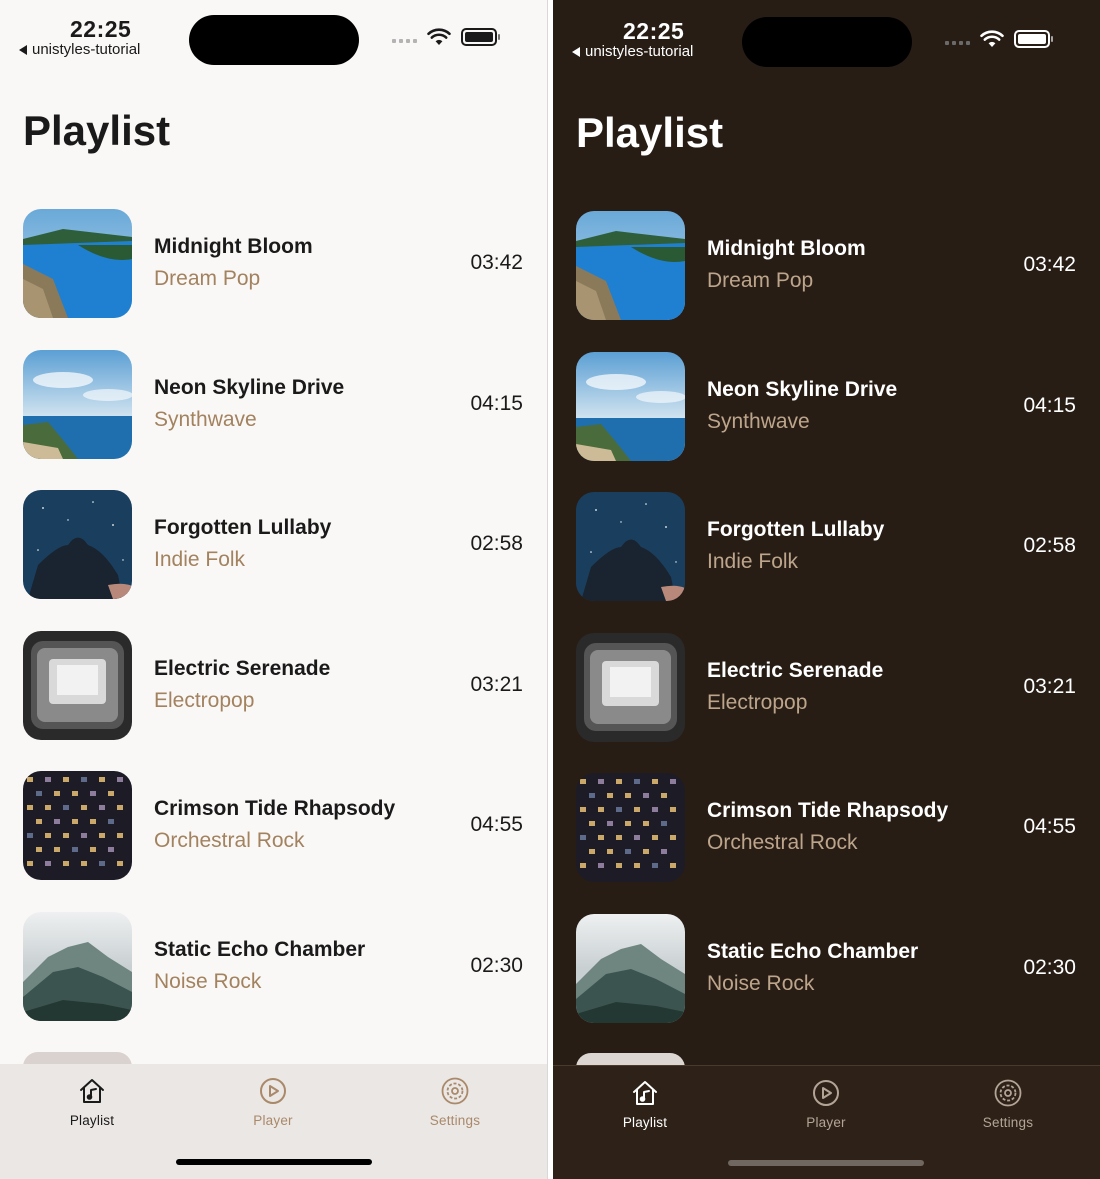 This screenshot has height=1179, width=1100. Describe the element at coordinates (813, 951) in the screenshot. I see `song-title: Static Echo Chamber` at that location.